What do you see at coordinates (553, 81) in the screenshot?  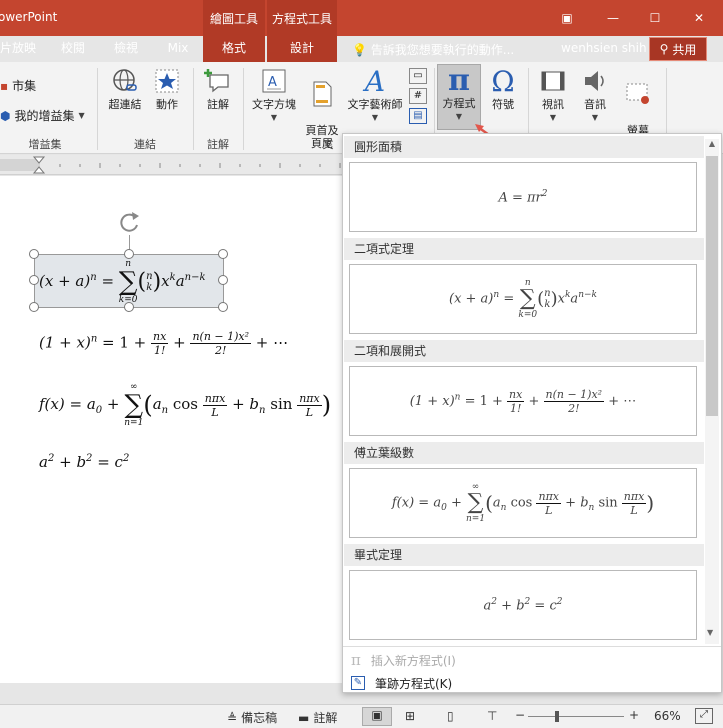 I see `film-icon` at bounding box center [553, 81].